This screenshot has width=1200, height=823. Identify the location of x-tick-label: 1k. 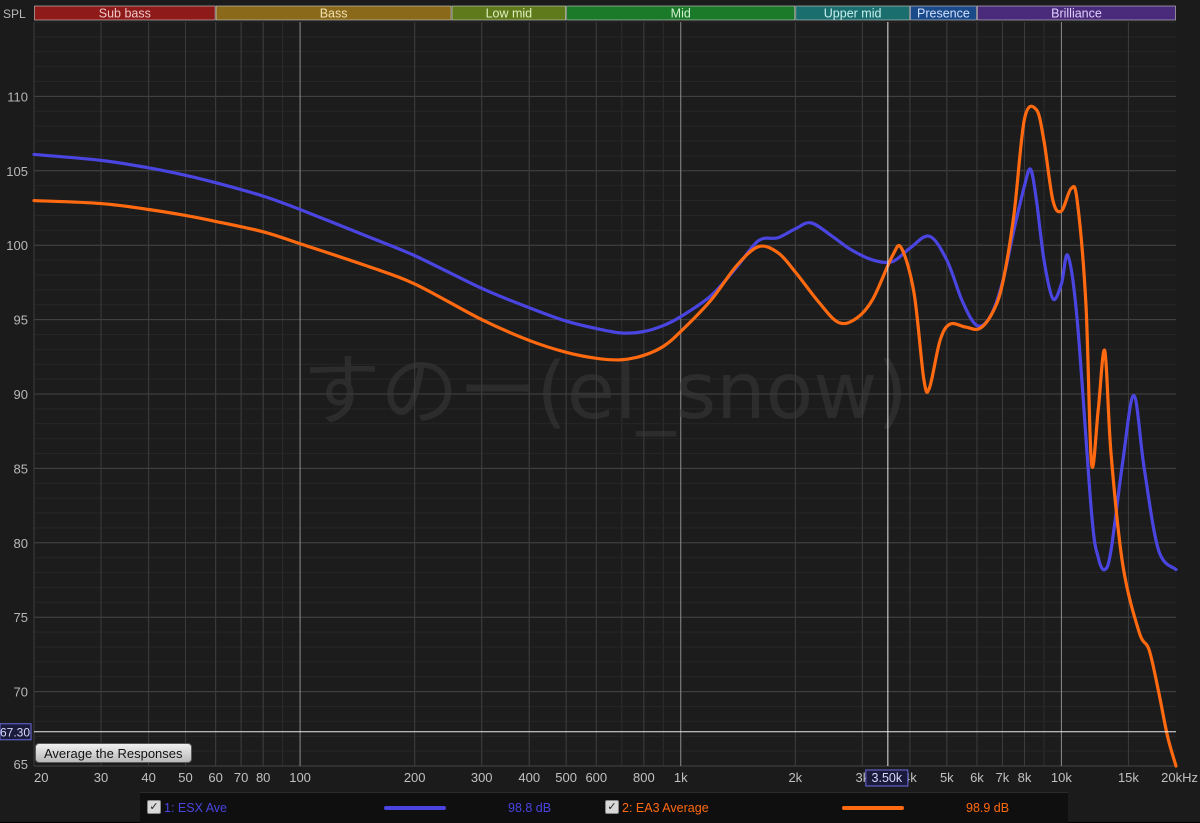
(681, 777).